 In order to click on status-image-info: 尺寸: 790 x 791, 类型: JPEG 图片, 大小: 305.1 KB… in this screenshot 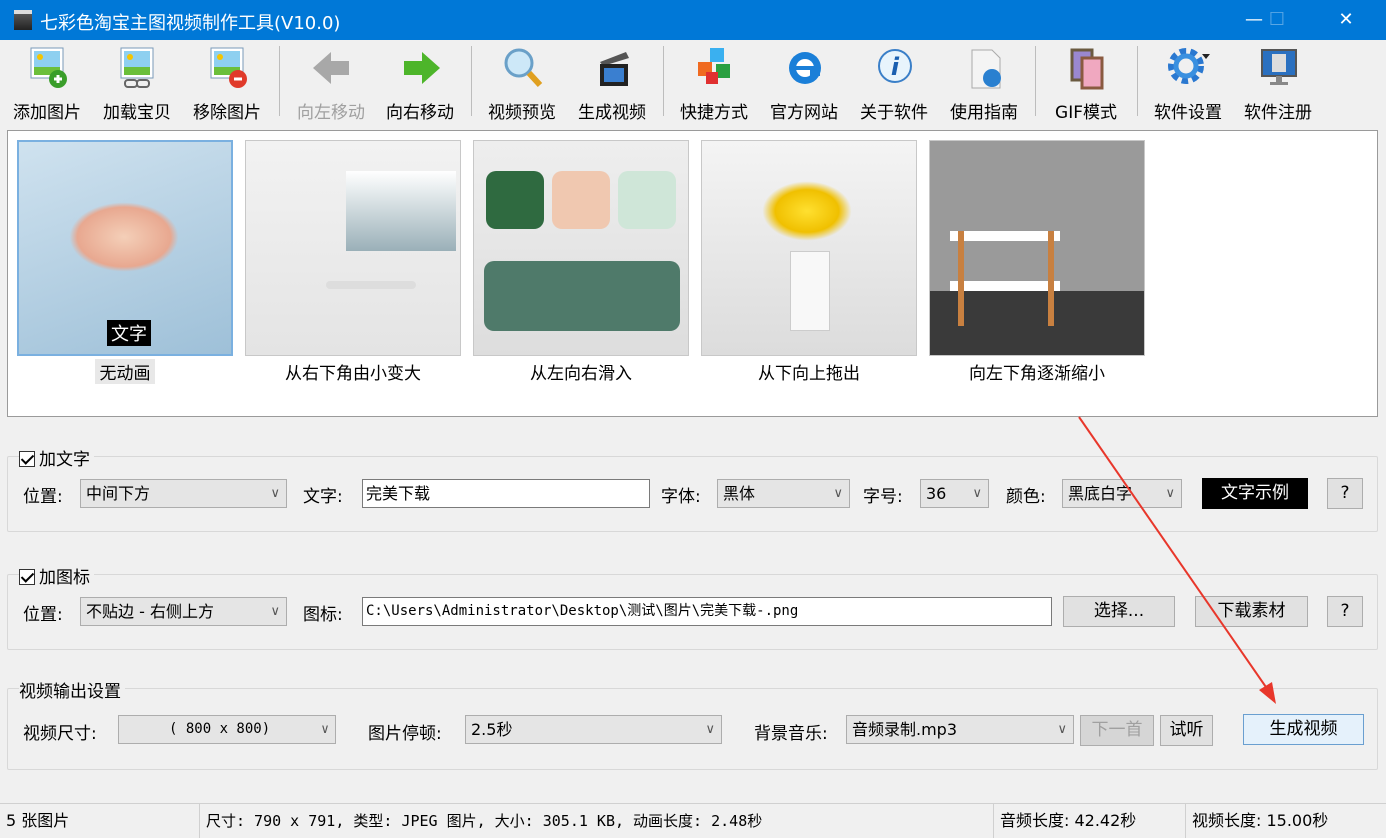, I will do `click(597, 821)`.